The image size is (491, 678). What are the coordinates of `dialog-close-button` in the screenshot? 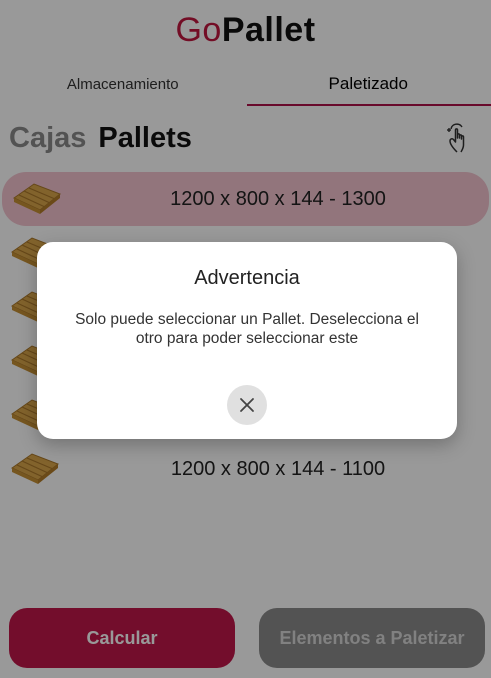 It's located at (247, 405).